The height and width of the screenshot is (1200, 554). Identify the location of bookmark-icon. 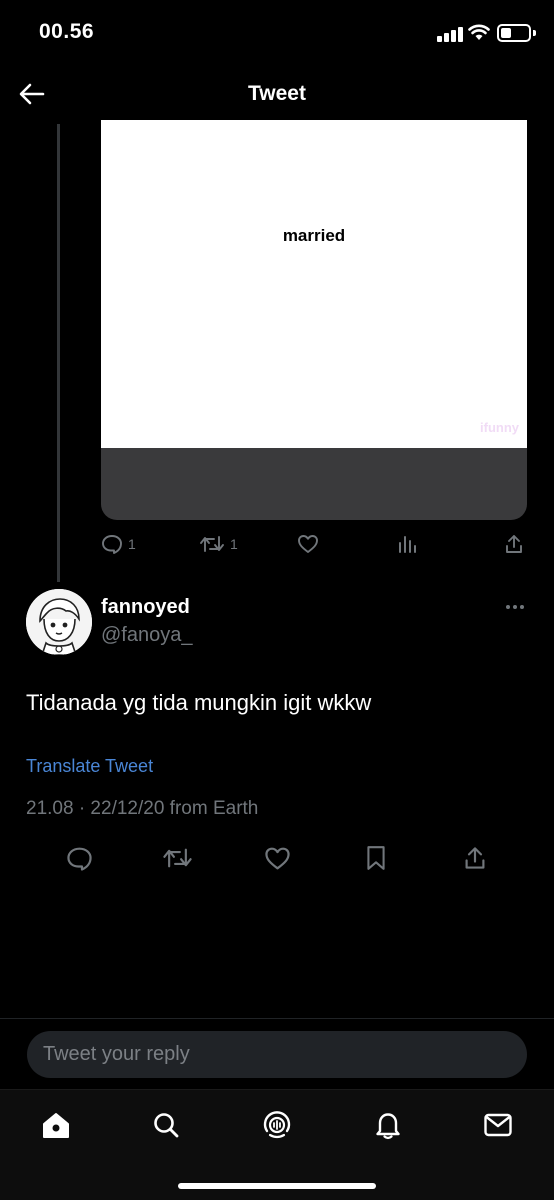
(376, 858).